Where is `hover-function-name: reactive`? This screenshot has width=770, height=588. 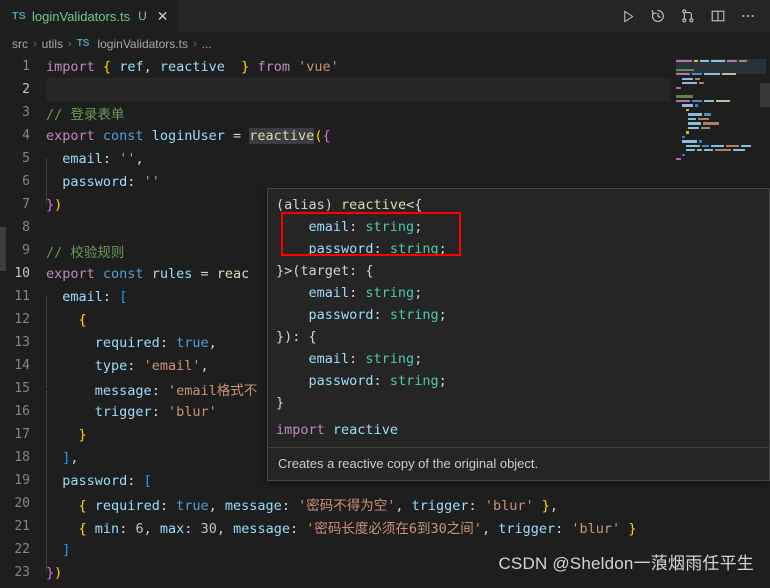
hover-function-name: reactive is located at coordinates (374, 205).